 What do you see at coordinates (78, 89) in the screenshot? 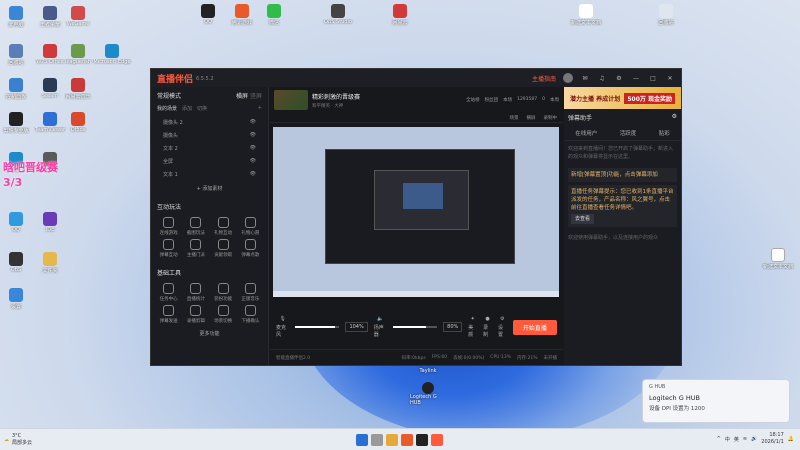
I see `desktop-icon: 网易云音乐` at bounding box center [78, 89].